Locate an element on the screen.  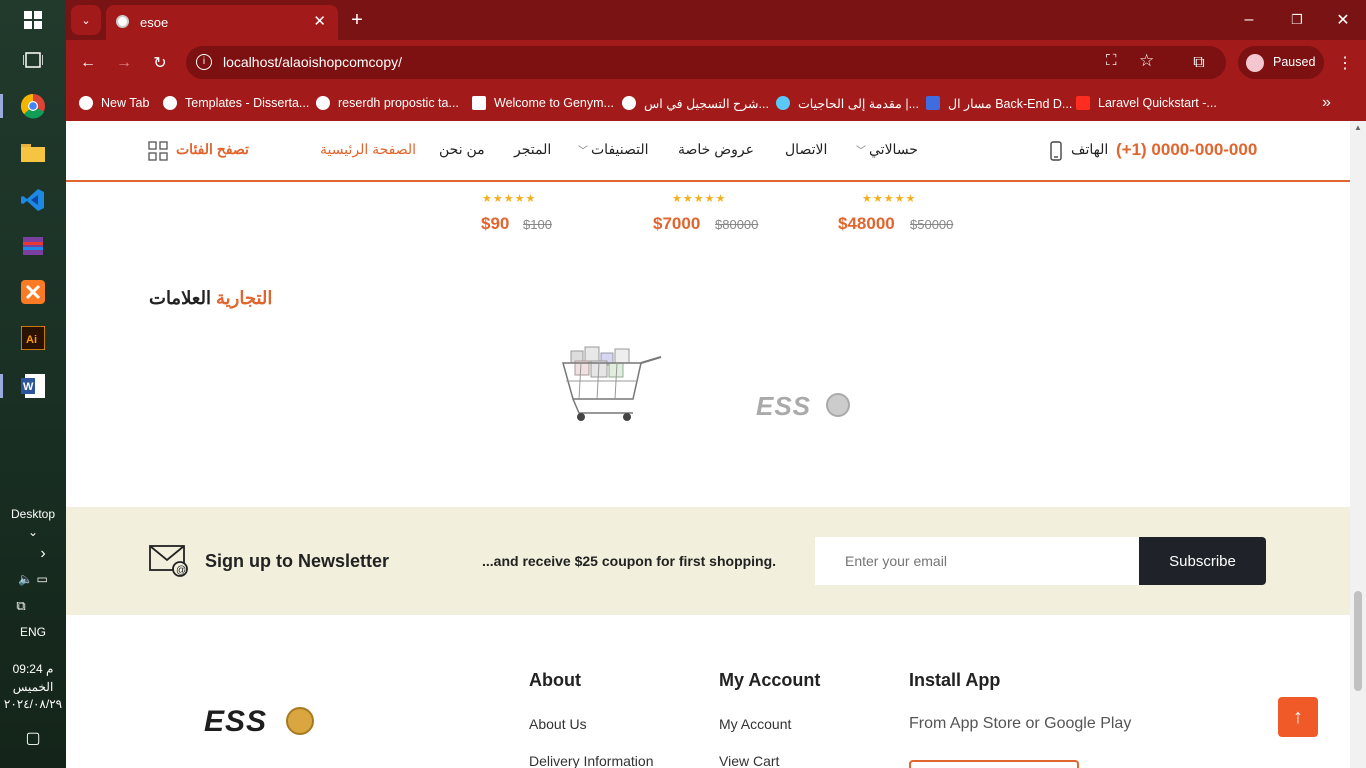
ess-brand-logo: ESS is located at coordinates (804, 406).